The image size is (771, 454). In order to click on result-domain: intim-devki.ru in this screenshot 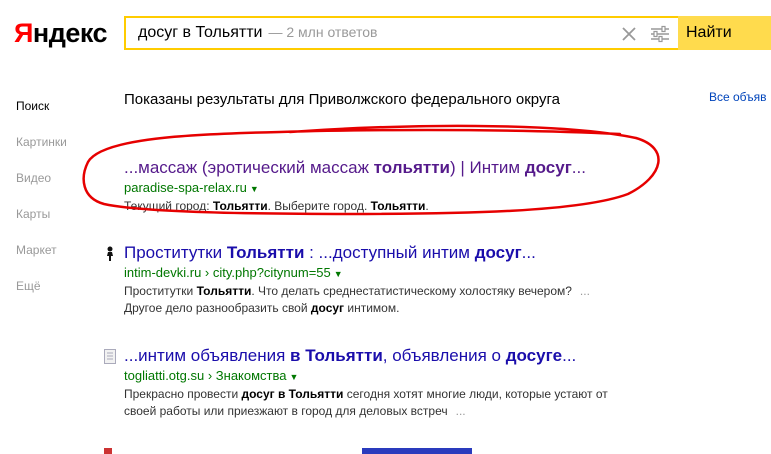, I will do `click(162, 272)`.